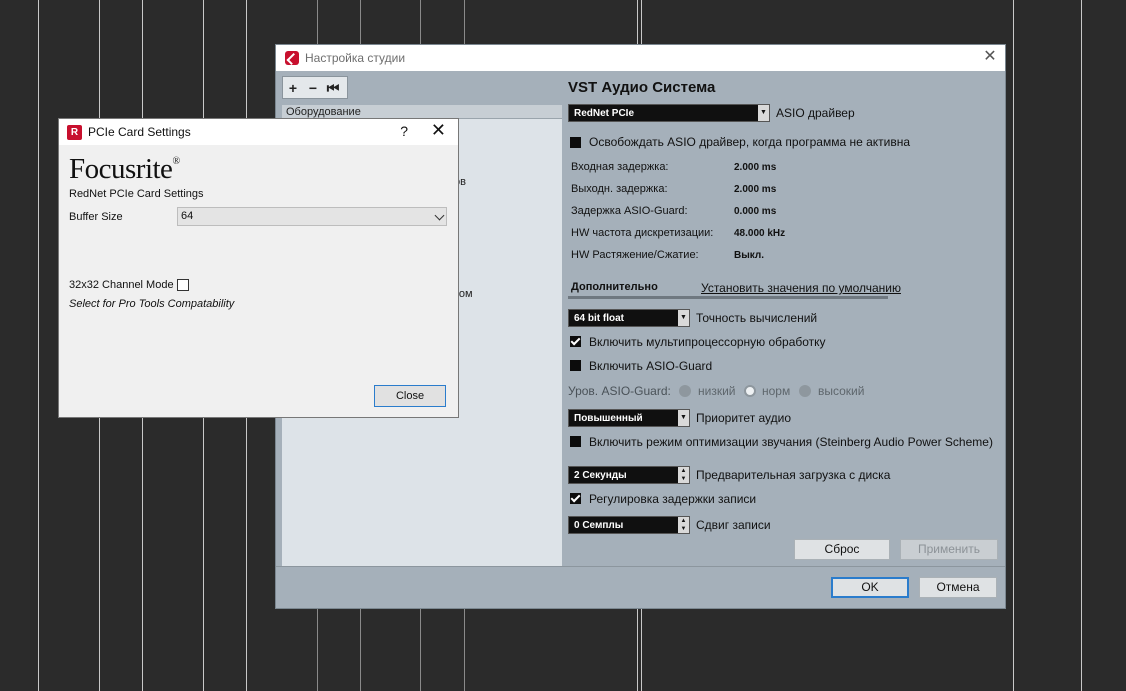  What do you see at coordinates (815, 113) in the screenshot?
I see `asio-driver-label: ASIO драйвер` at bounding box center [815, 113].